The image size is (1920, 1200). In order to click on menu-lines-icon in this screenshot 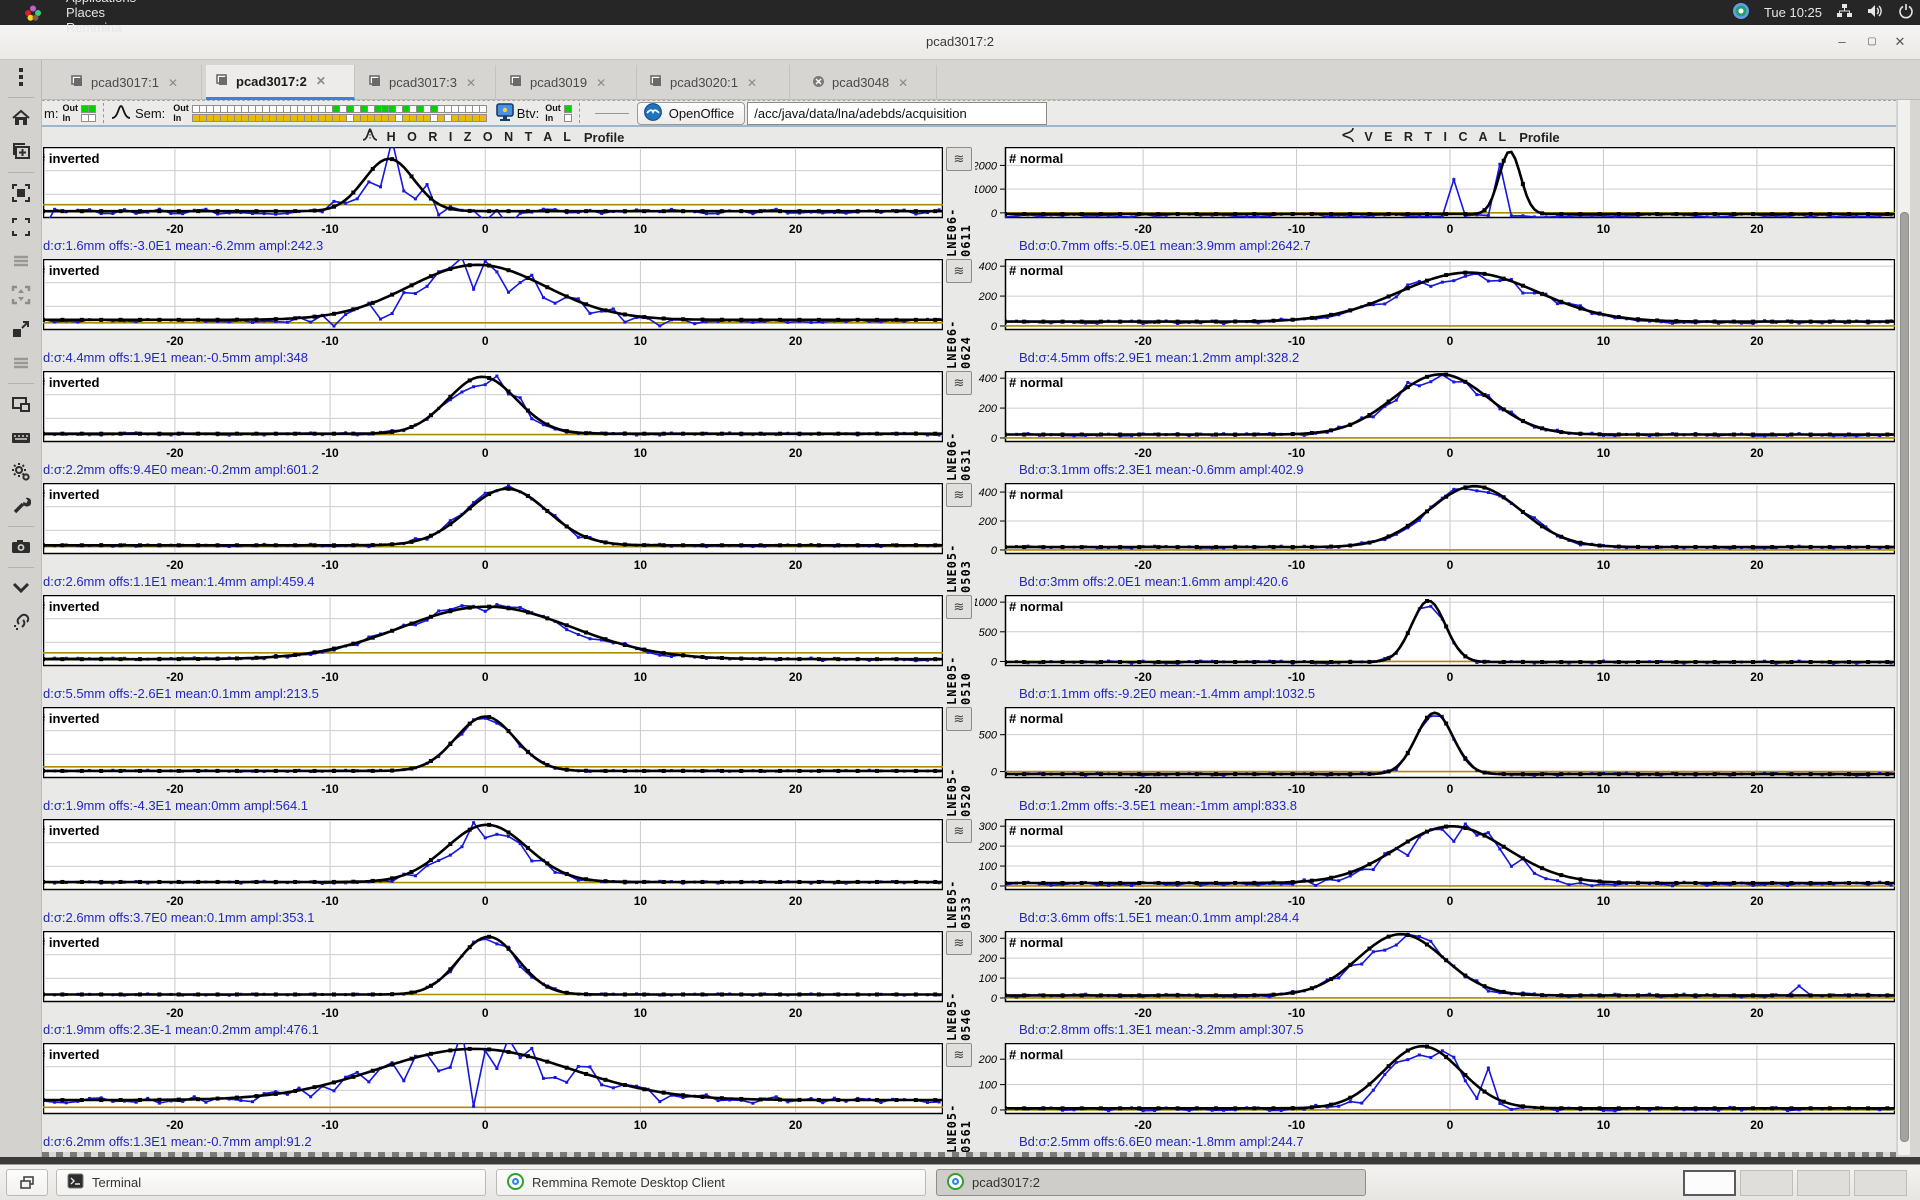, I will do `click(21, 261)`.